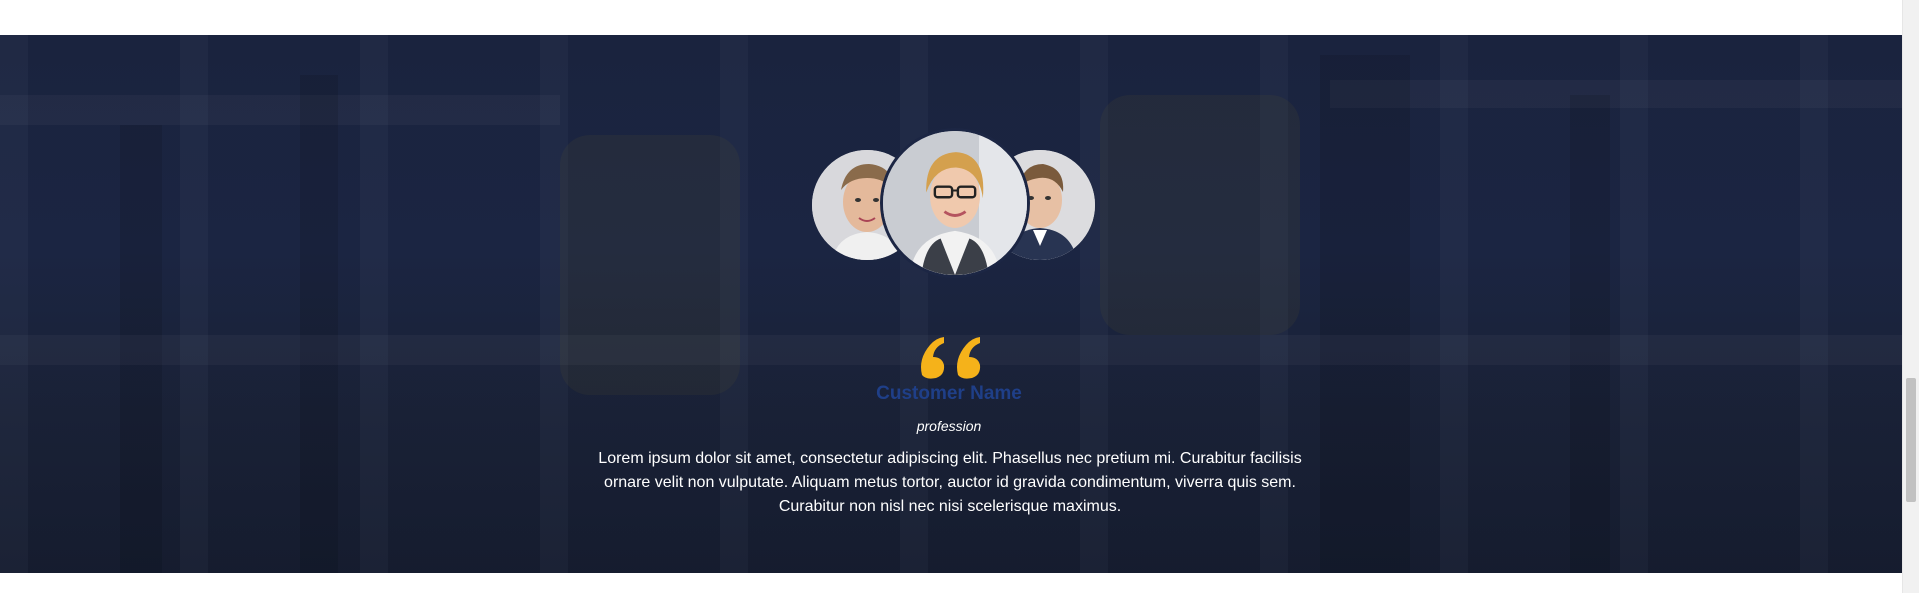 The width and height of the screenshot is (1919, 593). I want to click on vertical-scrollbar, so click(1910, 296).